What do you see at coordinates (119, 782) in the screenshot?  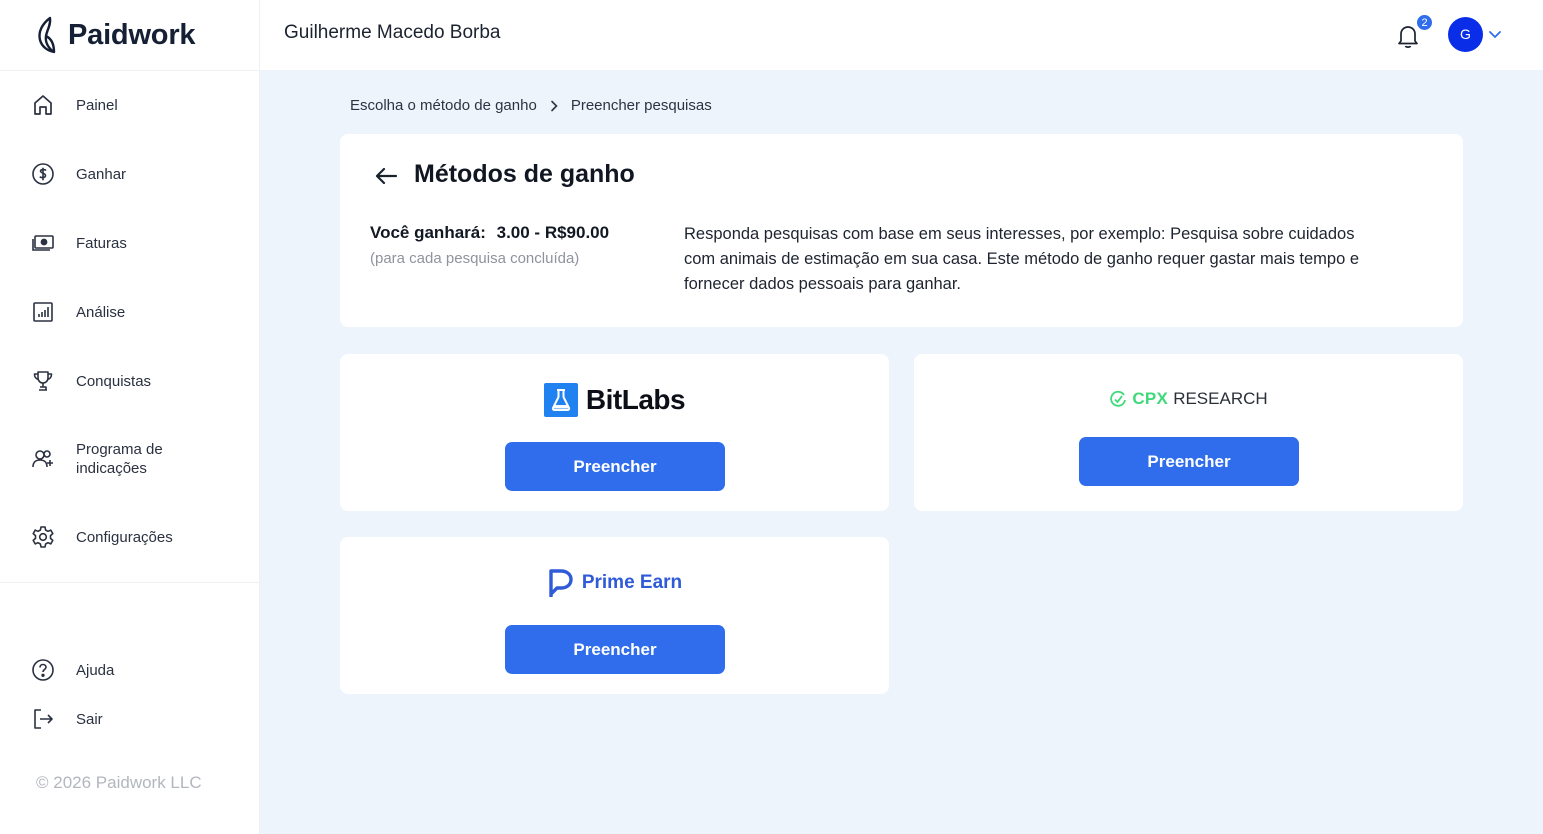 I see `copyright: © 2026 Paidwork LLC` at bounding box center [119, 782].